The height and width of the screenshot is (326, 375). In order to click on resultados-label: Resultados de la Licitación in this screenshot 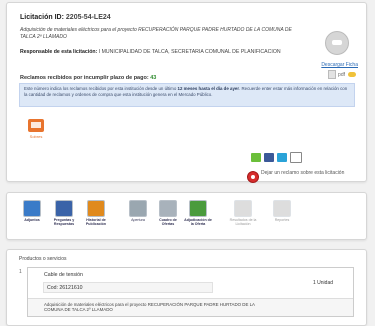, I will do `click(243, 222)`.